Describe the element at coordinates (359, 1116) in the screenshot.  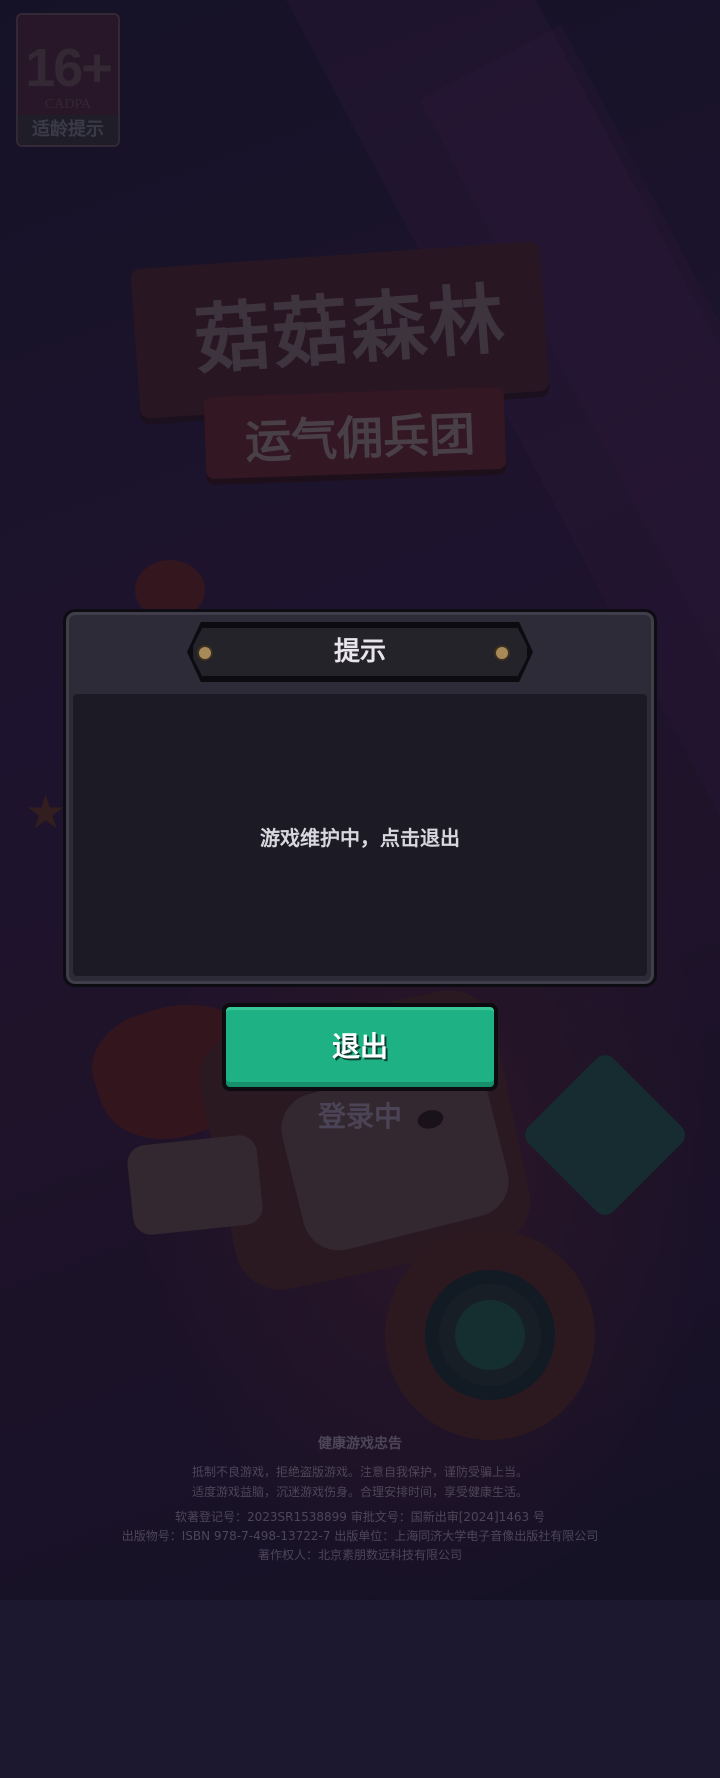
I see `login-status: 登录中` at that location.